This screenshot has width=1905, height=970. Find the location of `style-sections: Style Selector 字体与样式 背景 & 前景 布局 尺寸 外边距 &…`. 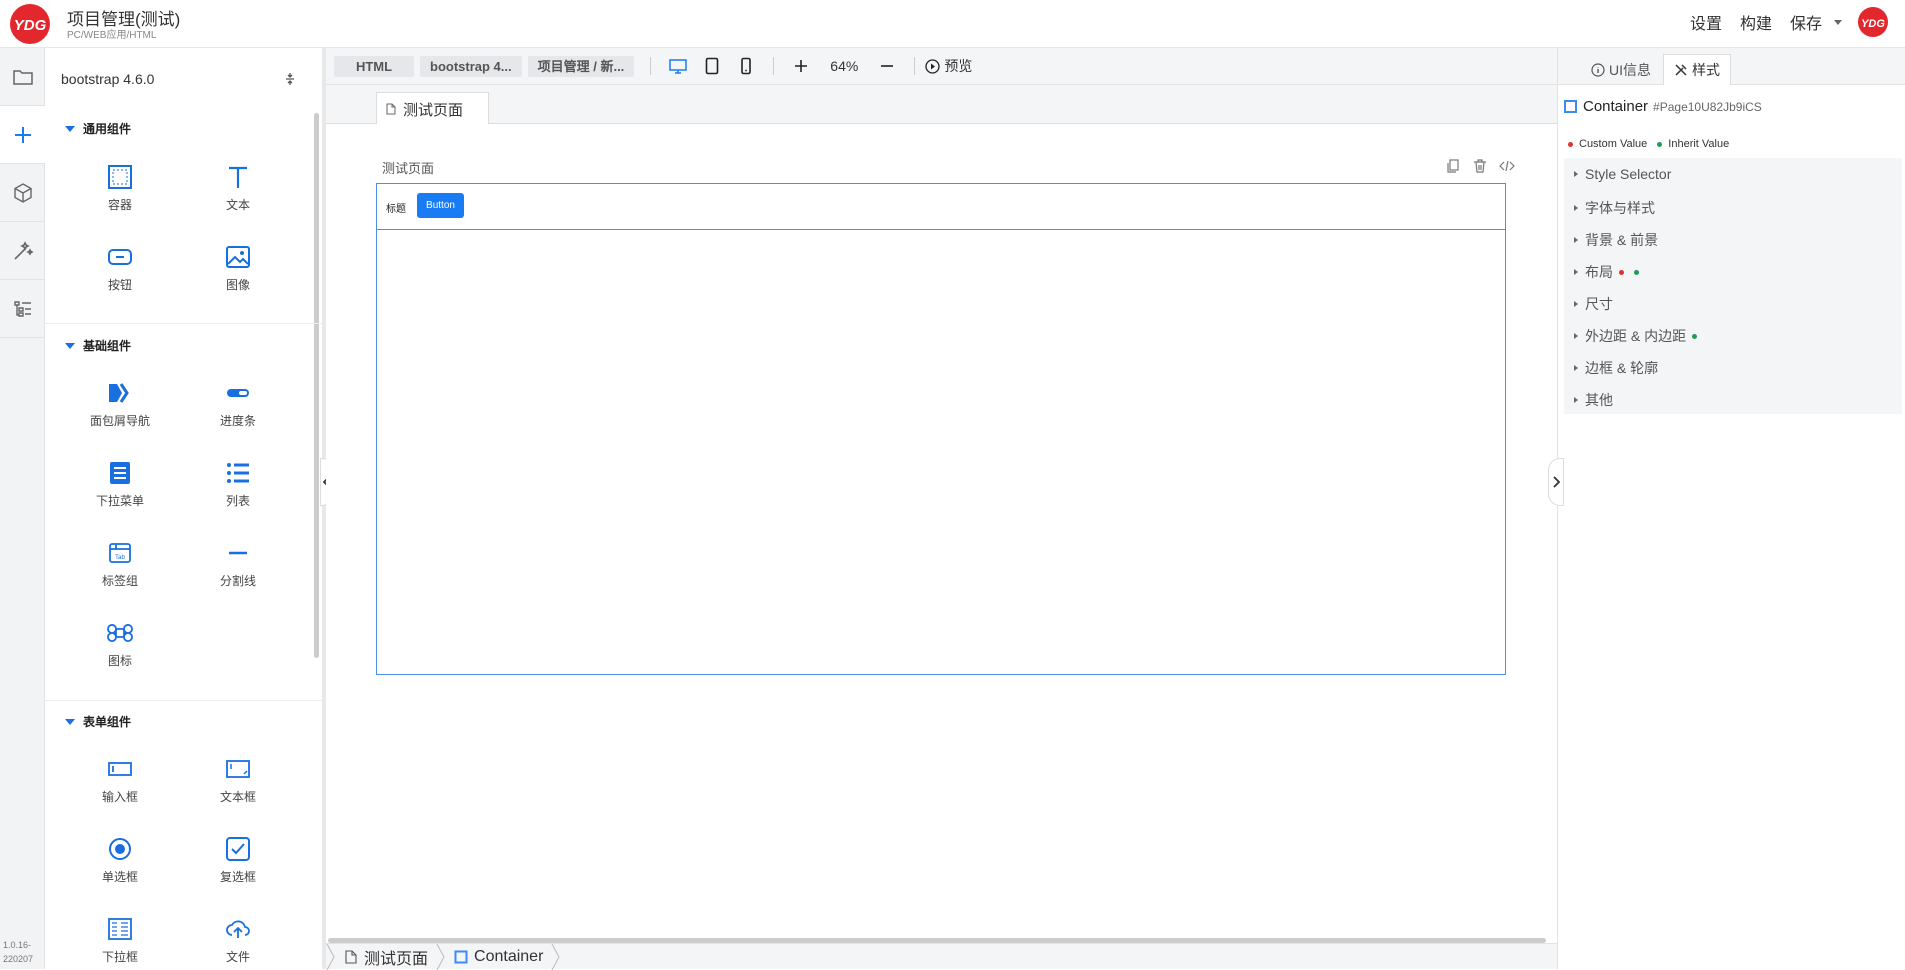

style-sections: Style Selector 字体与样式 背景 & 前景 布局 尺寸 外边距 &… is located at coordinates (1733, 286).